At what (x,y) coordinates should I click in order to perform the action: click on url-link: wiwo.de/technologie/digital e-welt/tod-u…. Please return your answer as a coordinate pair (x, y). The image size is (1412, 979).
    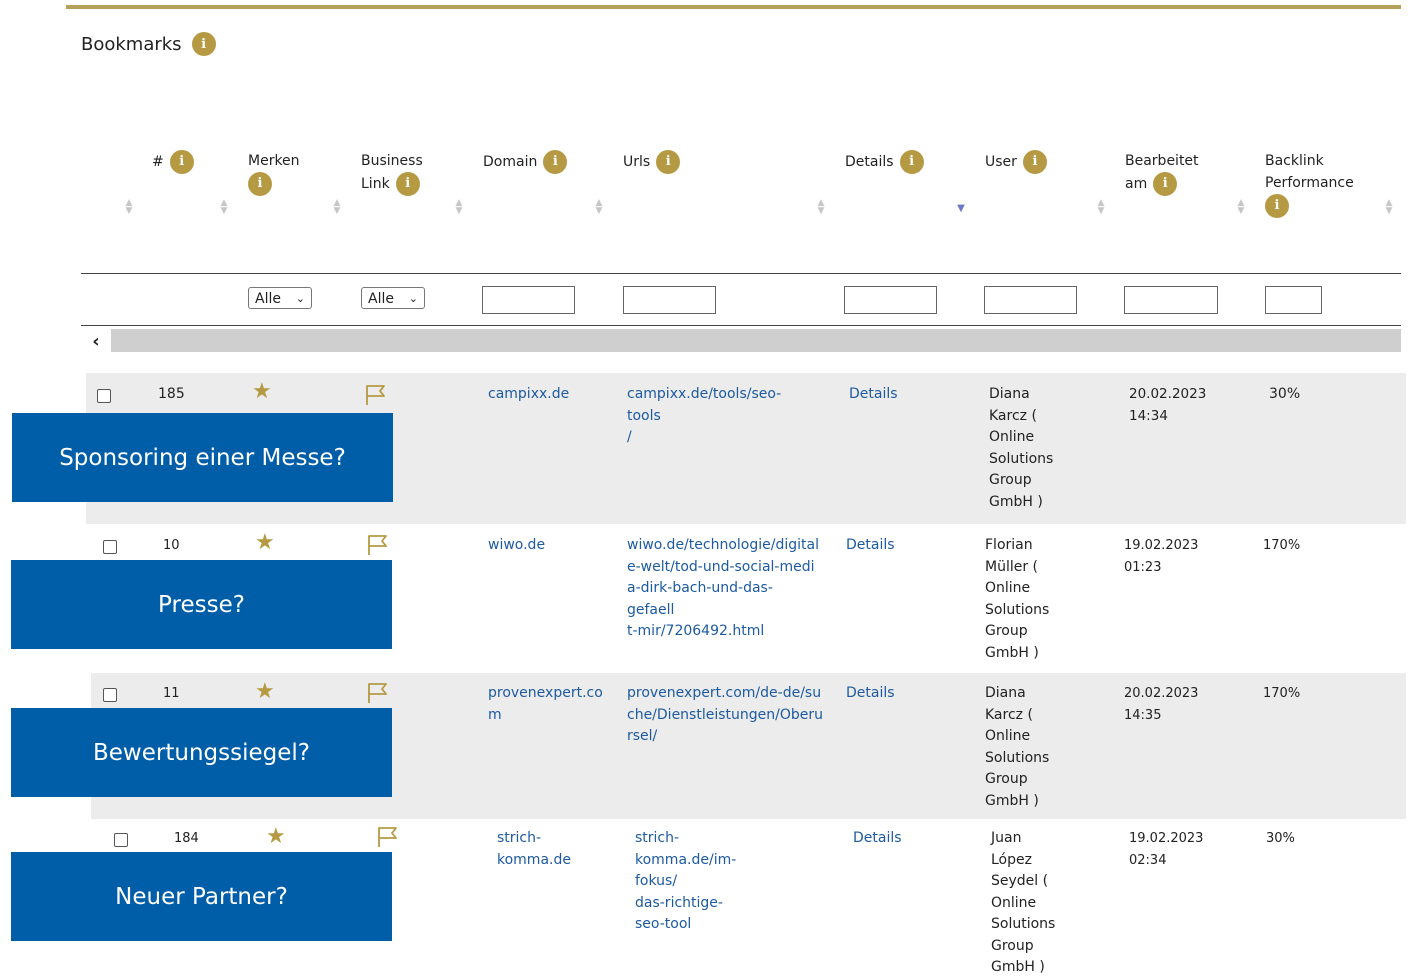
    Looking at the image, I should click on (723, 589).